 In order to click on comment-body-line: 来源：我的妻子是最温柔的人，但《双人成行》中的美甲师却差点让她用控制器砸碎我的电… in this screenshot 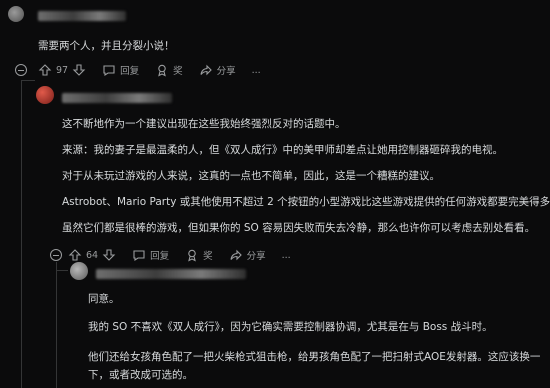, I will do `click(282, 150)`.